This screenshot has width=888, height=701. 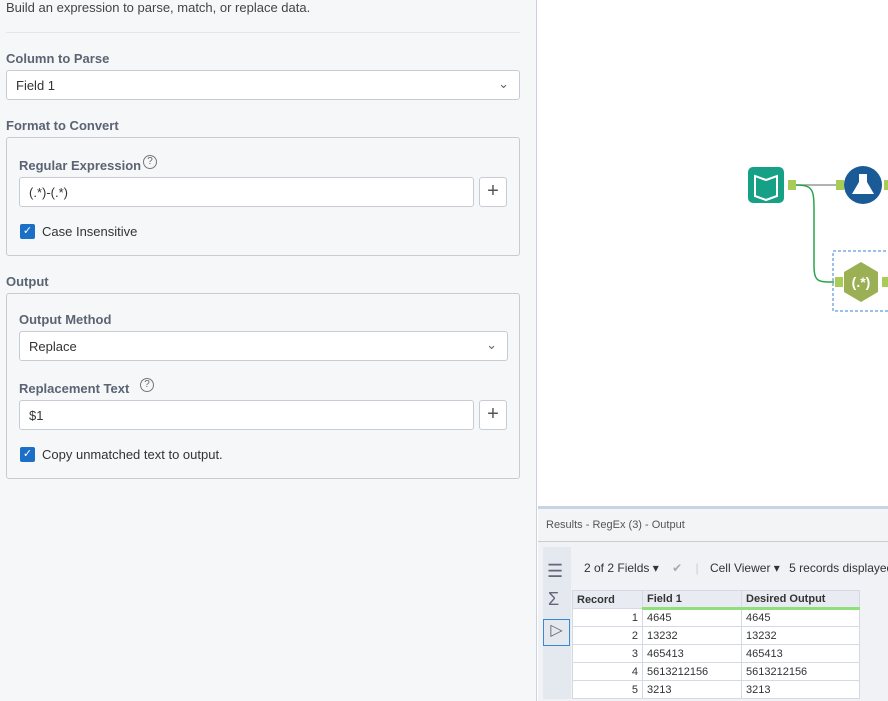 I want to click on table-cell: 2, so click(x=607, y=635).